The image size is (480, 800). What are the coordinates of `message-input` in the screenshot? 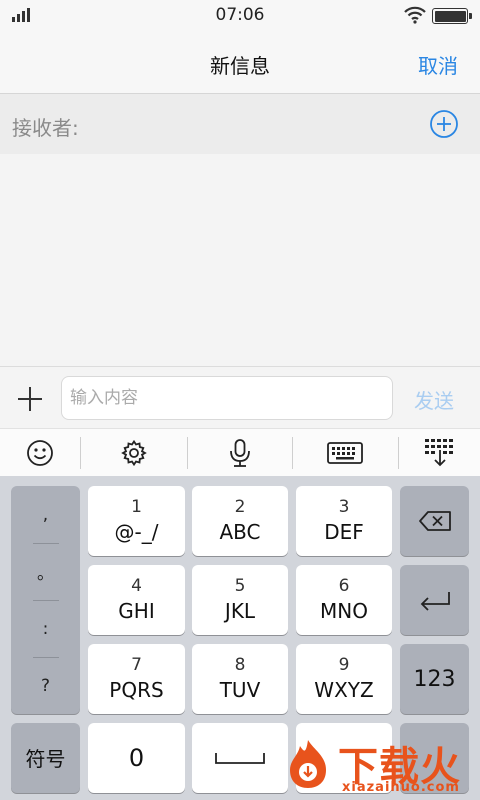 It's located at (227, 398).